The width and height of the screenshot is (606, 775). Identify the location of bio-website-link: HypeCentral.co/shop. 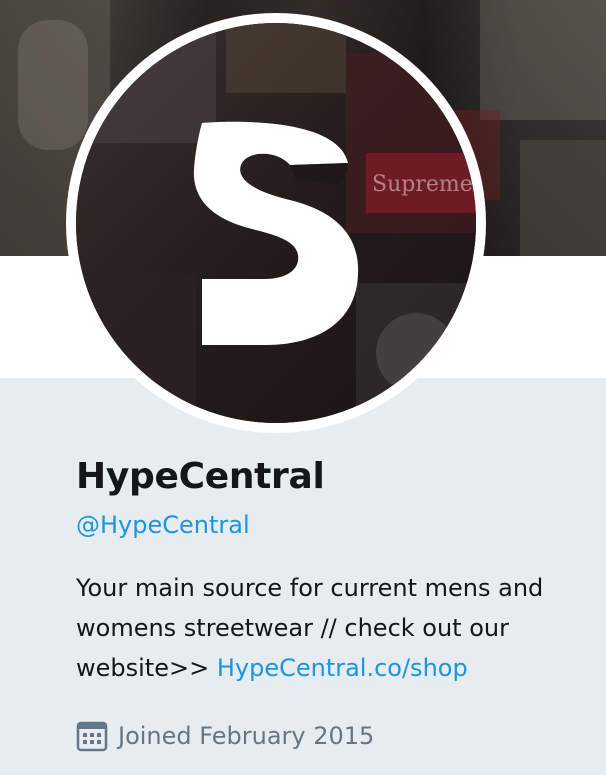
(342, 668).